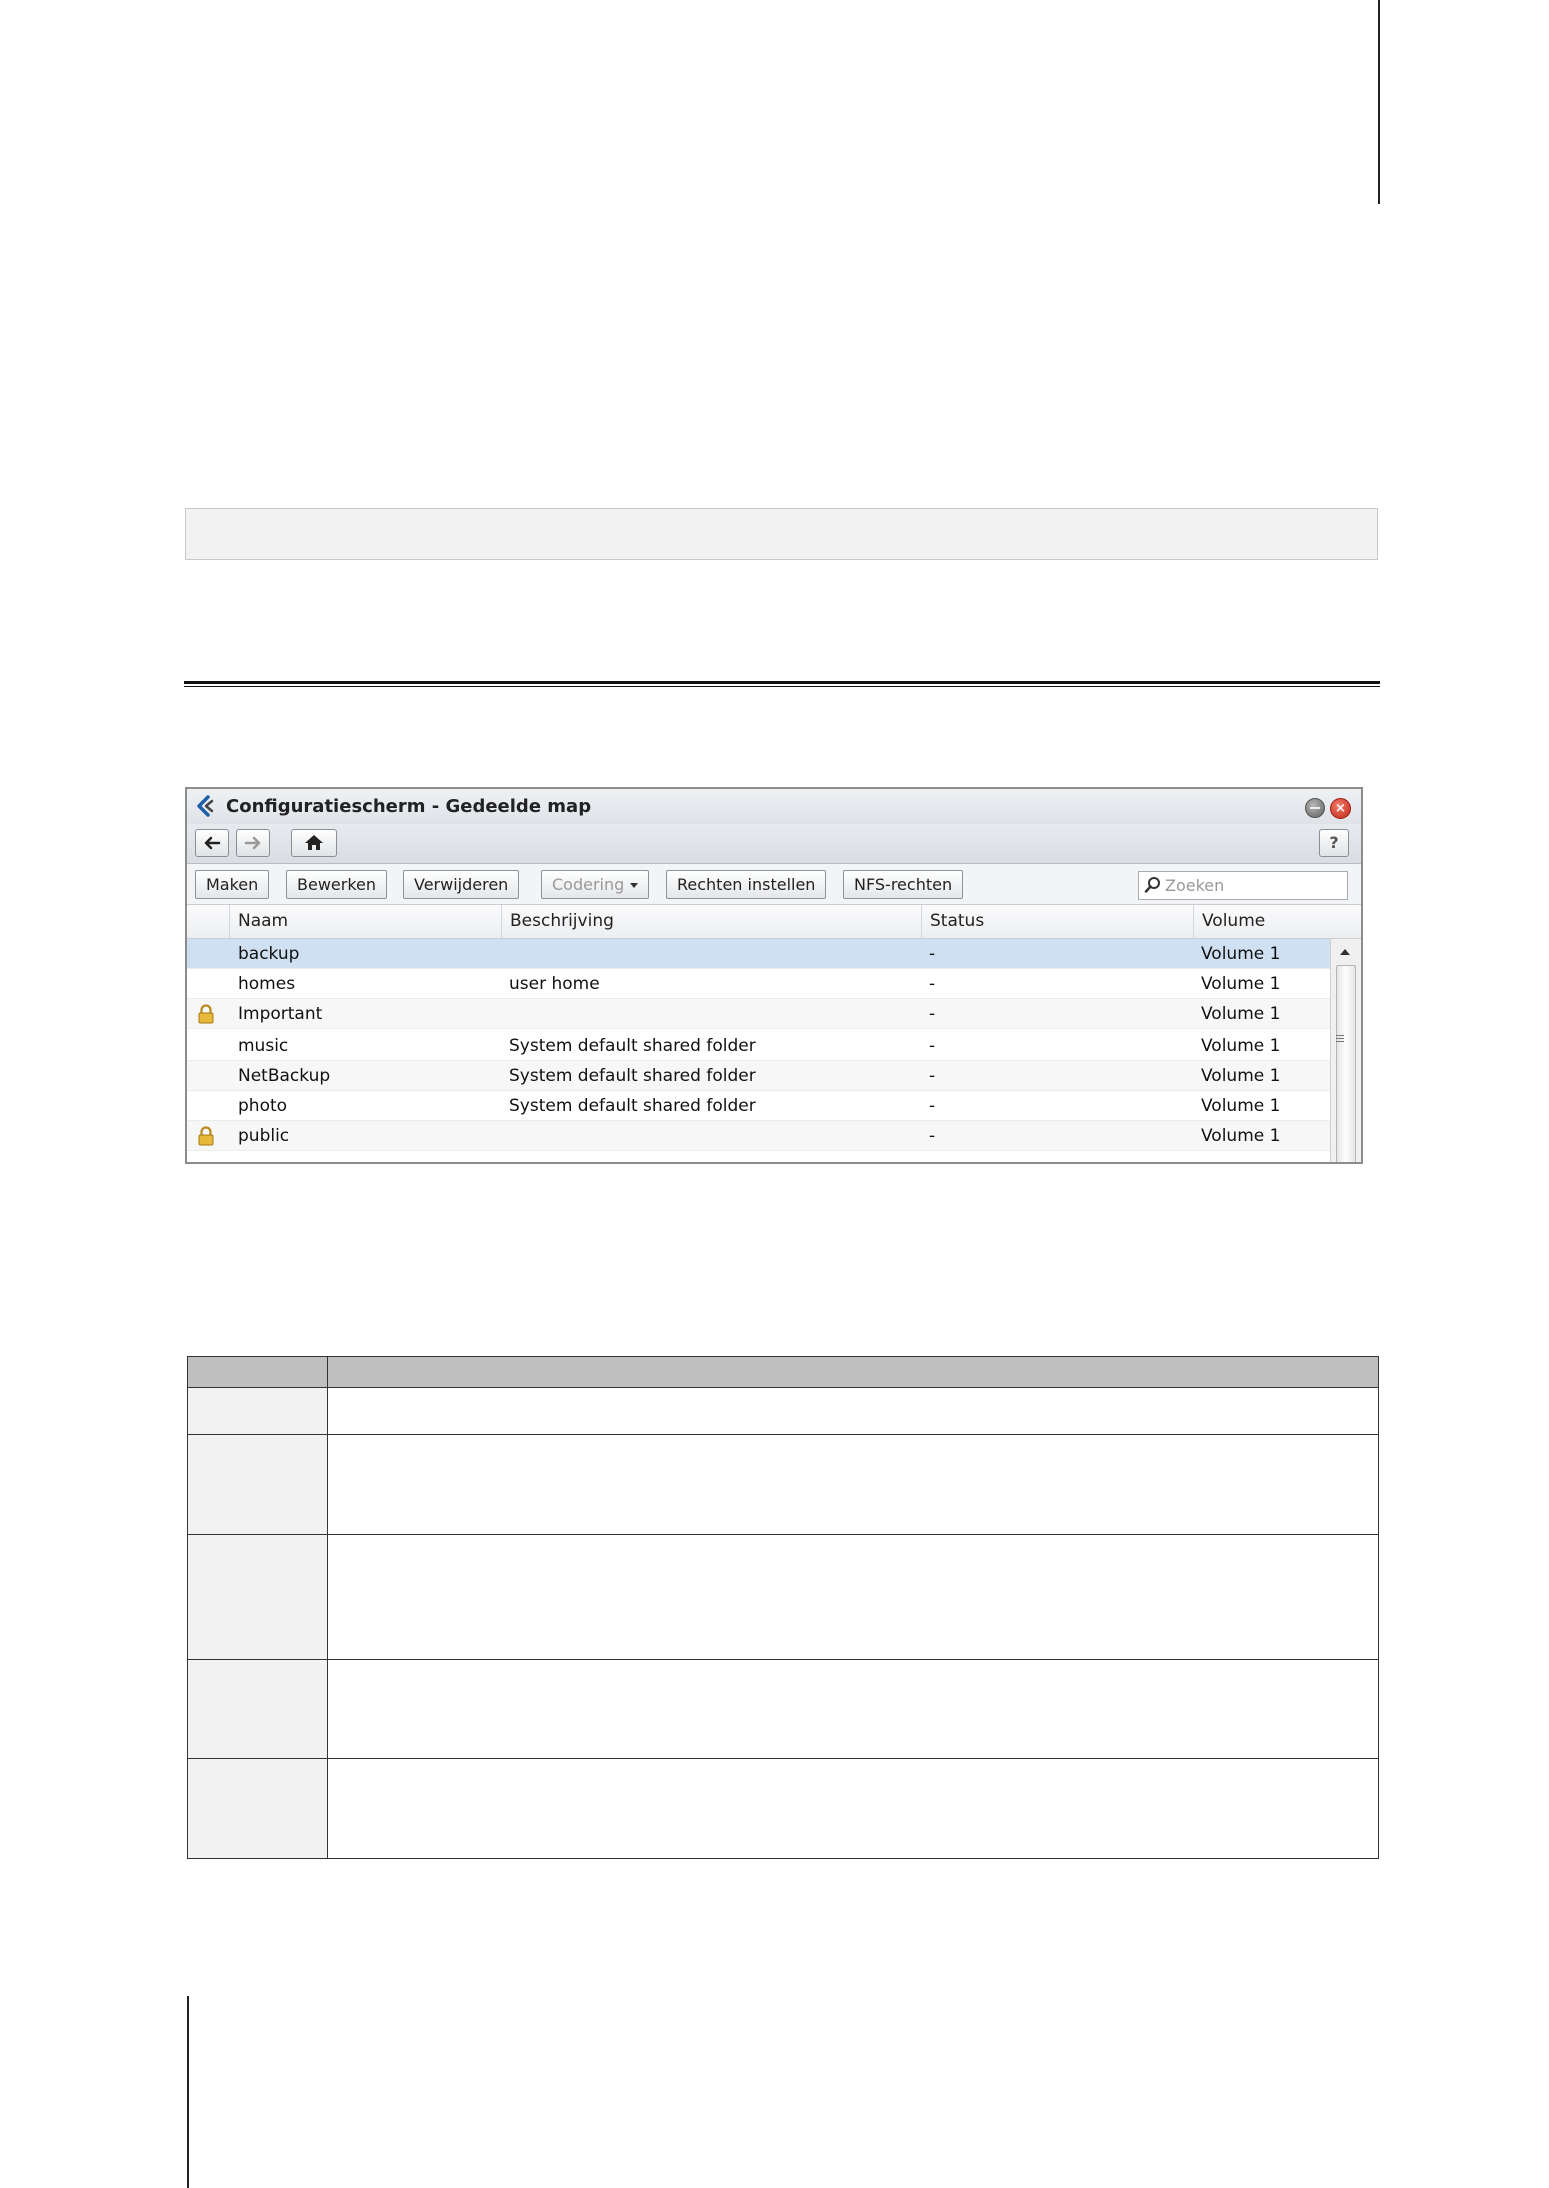  I want to click on table-row: homes user home - Volume 1, so click(759, 984).